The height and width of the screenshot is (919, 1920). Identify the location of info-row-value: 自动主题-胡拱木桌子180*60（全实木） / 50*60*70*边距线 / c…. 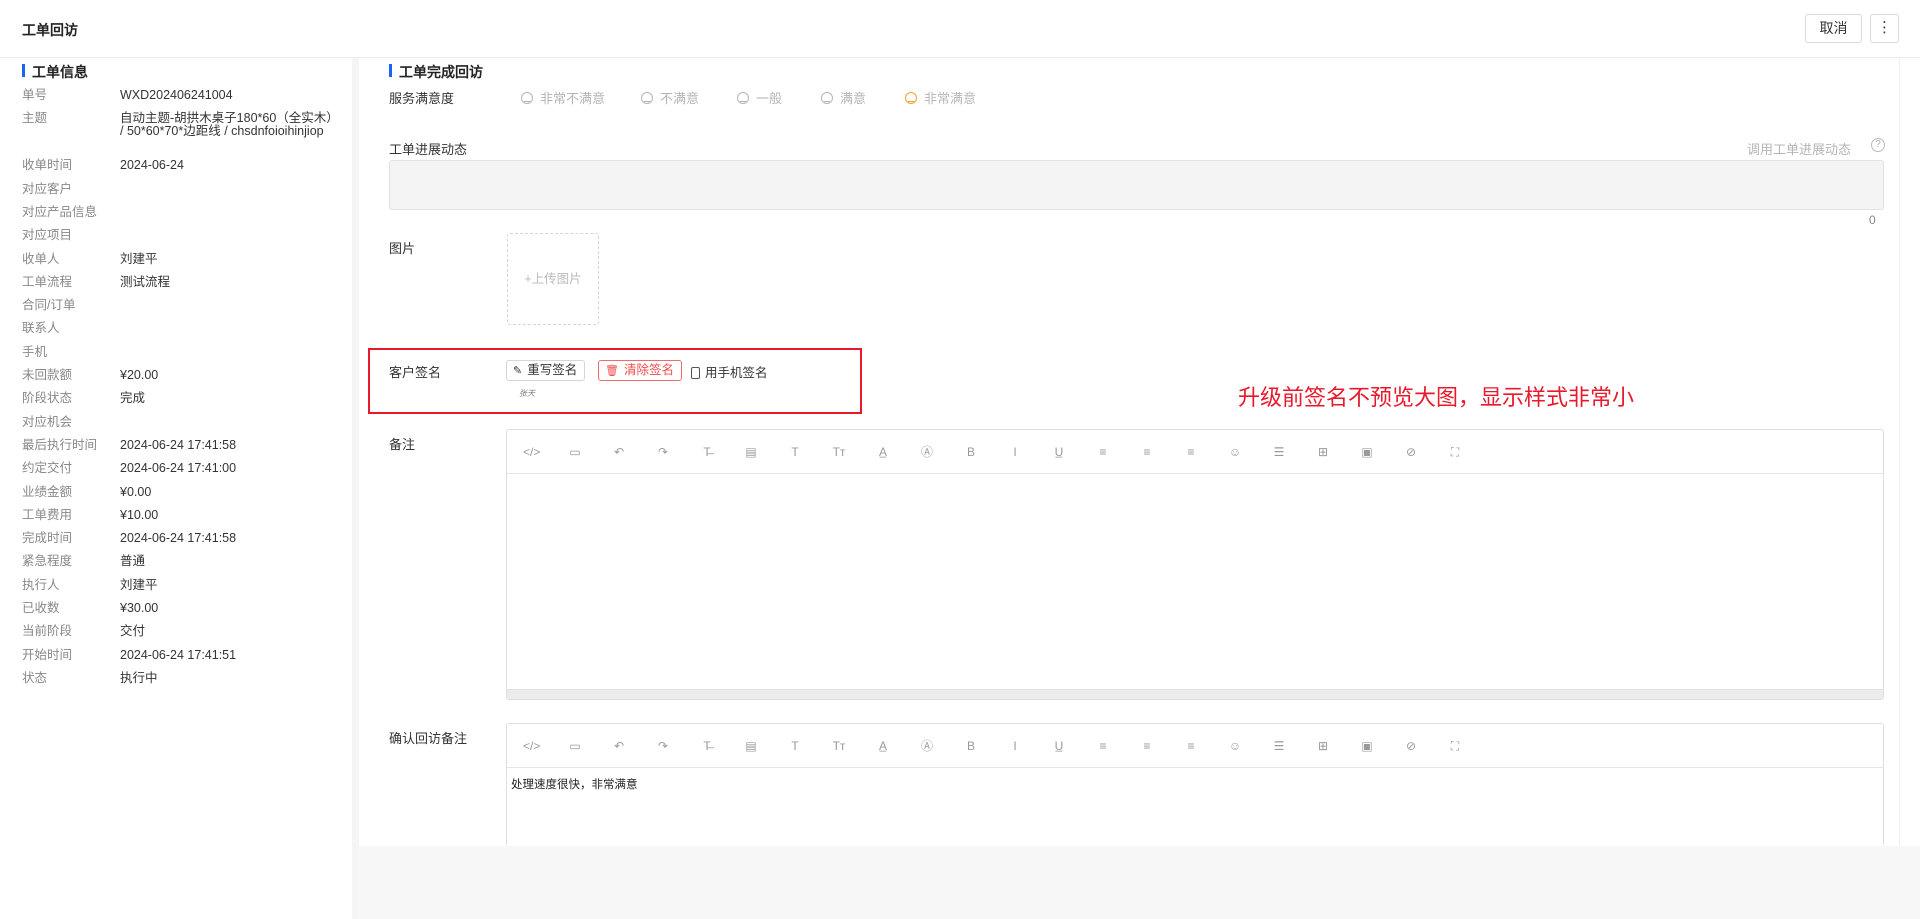
(229, 125).